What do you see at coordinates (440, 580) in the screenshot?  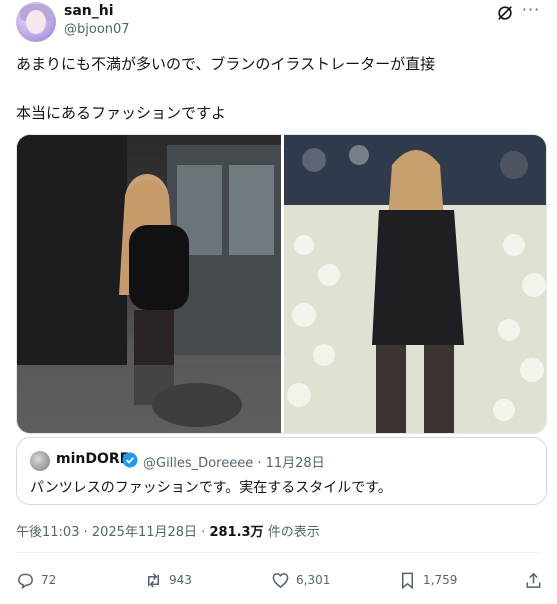 I see `bookmark-count: 1,759` at bounding box center [440, 580].